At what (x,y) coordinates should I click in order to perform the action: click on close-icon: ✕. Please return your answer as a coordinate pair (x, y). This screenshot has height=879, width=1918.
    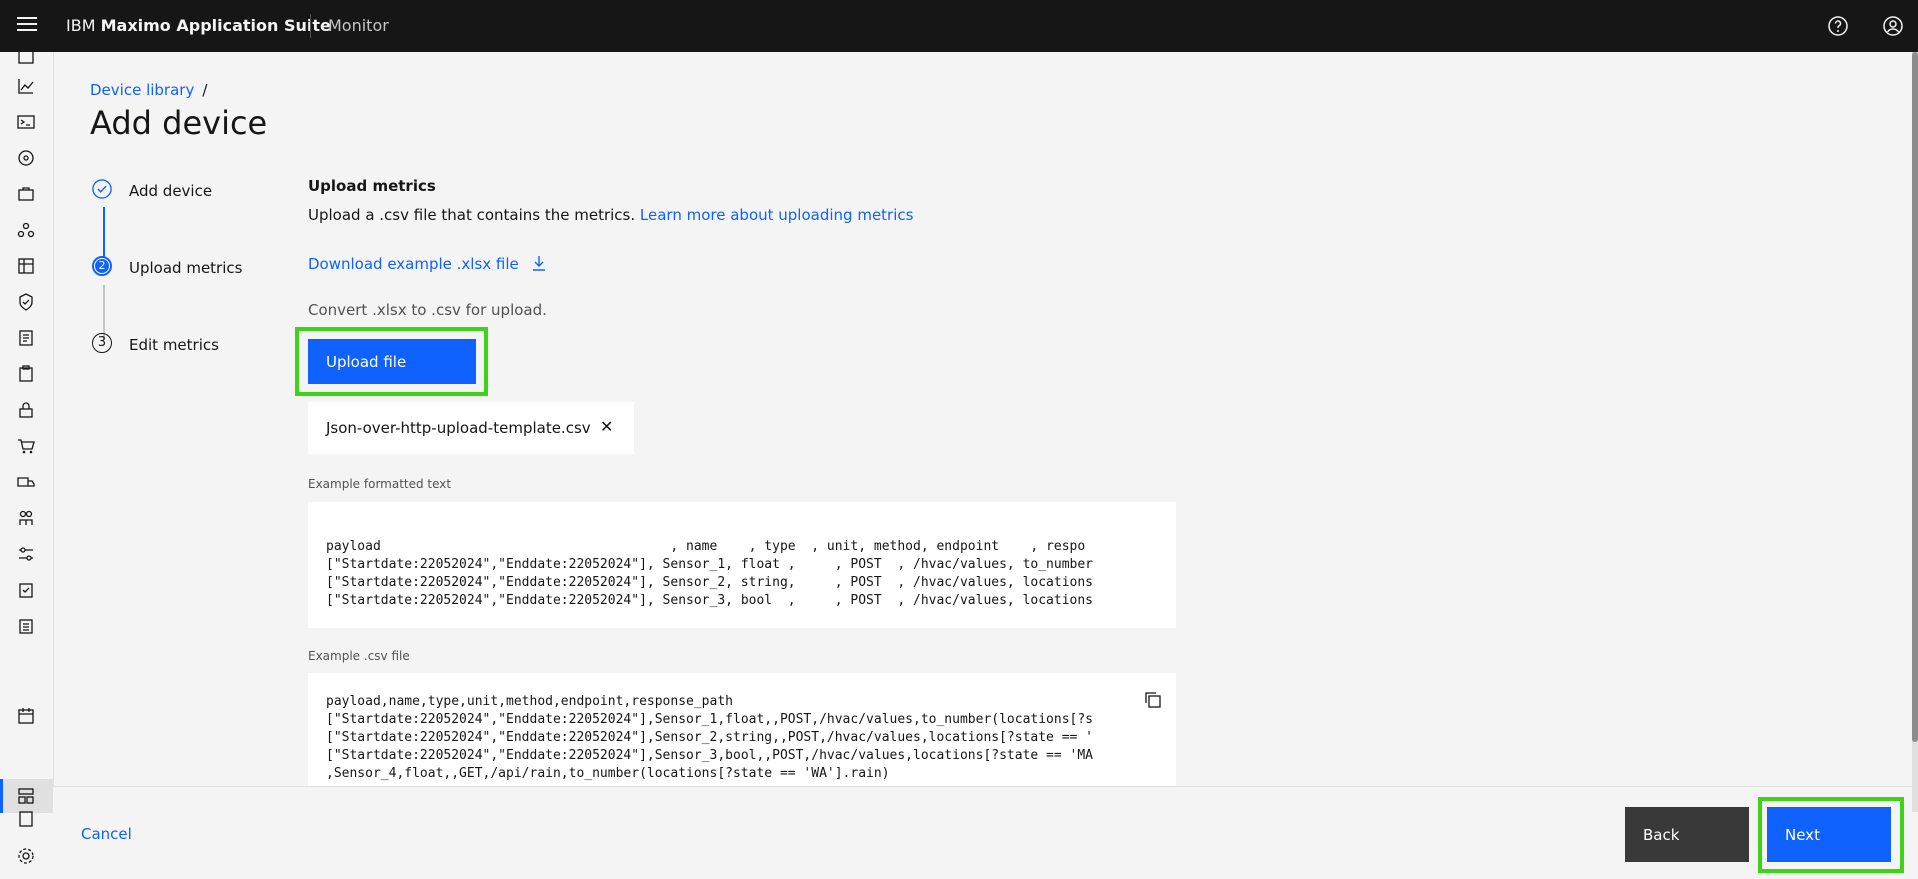
    Looking at the image, I should click on (606, 426).